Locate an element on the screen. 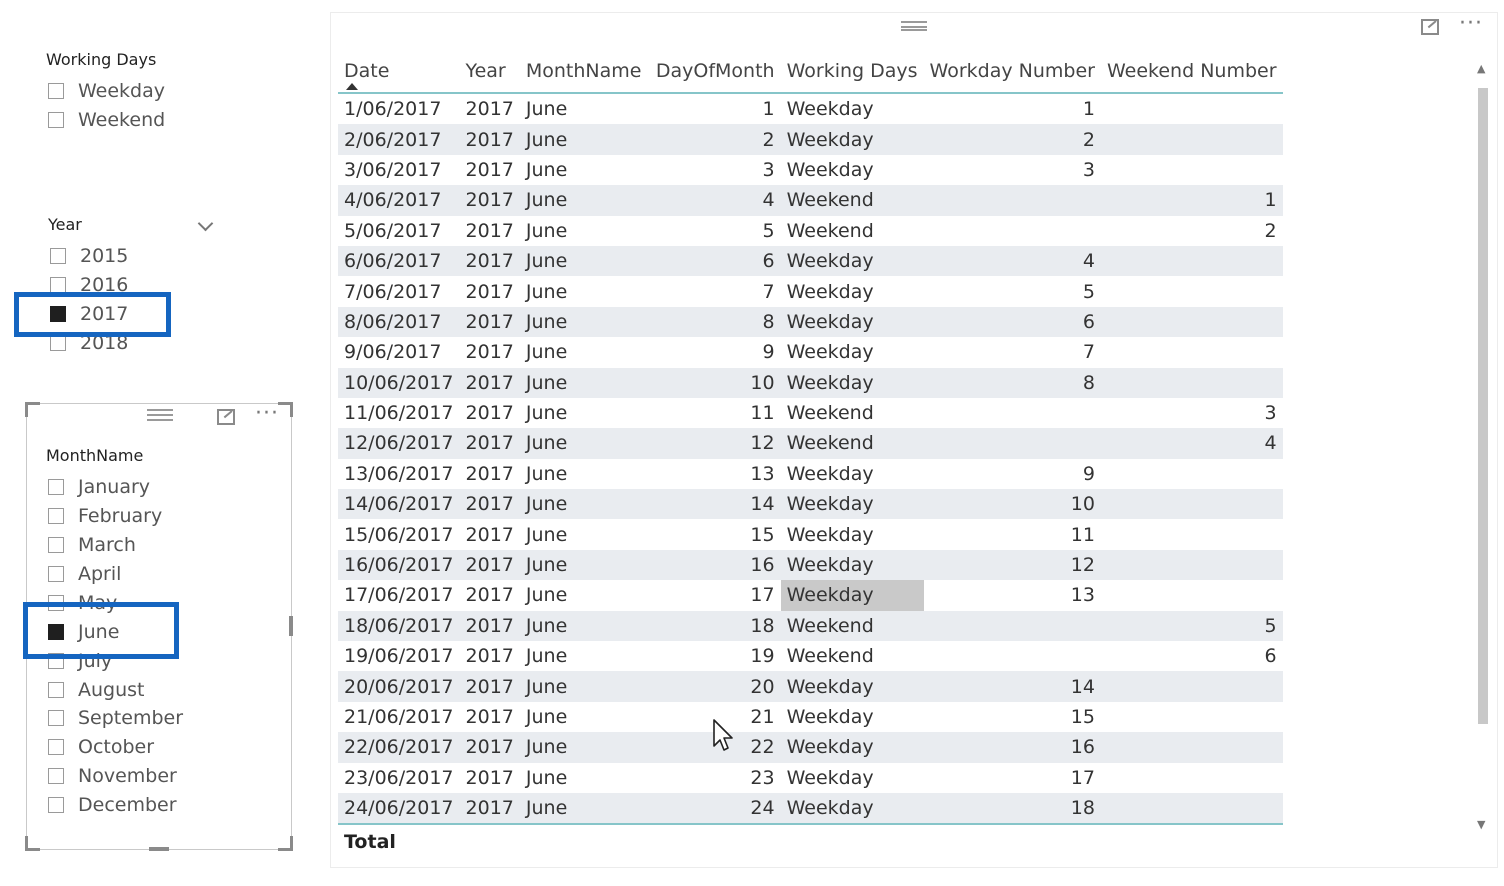  table-cell: 6/06/2017 is located at coordinates (399, 261).